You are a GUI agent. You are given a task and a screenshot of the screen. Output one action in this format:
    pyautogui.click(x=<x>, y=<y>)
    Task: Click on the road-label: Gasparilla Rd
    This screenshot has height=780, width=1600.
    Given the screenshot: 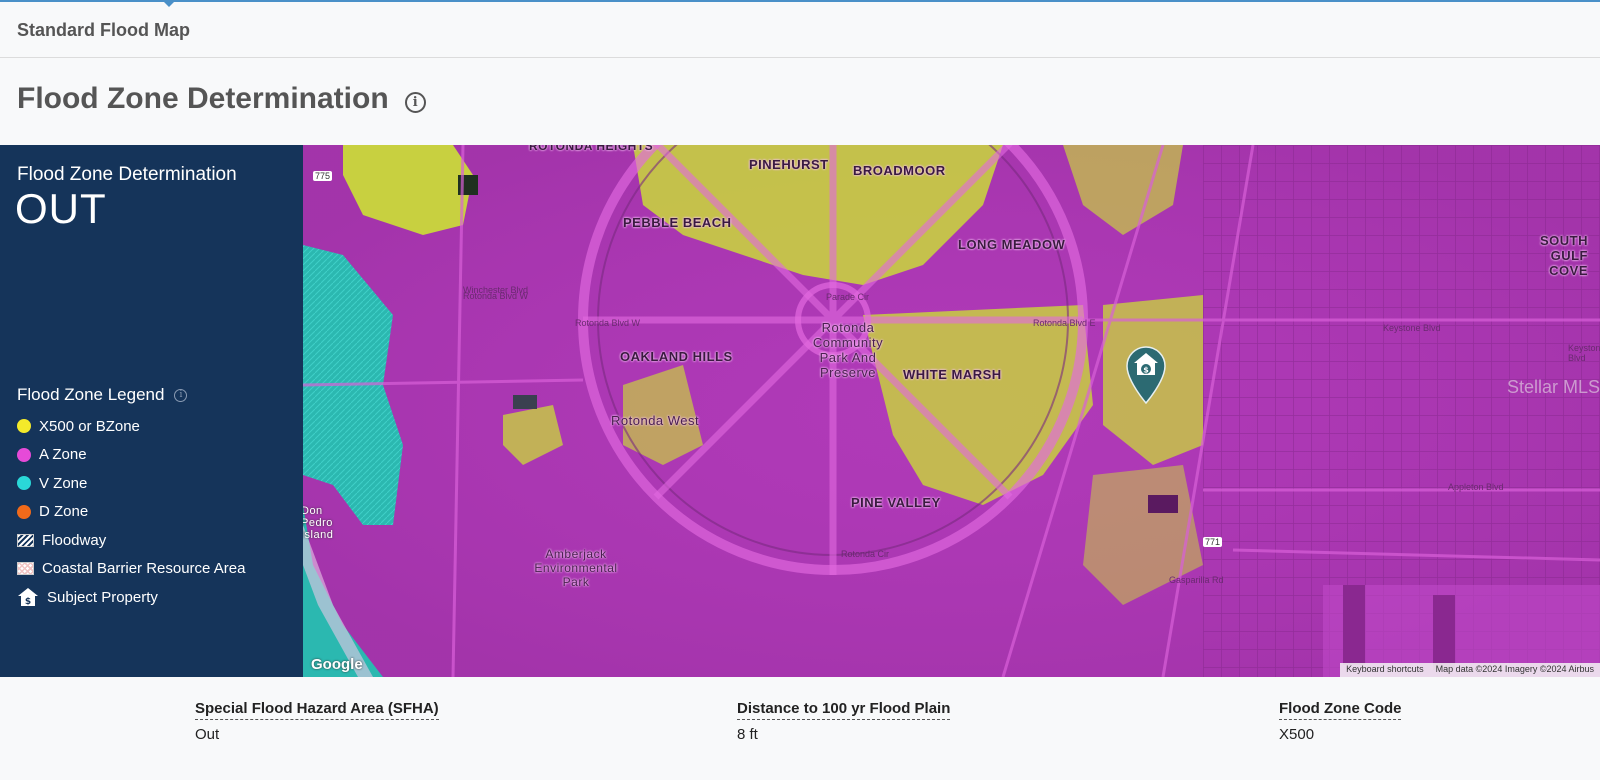 What is the action you would take?
    pyautogui.click(x=1196, y=580)
    